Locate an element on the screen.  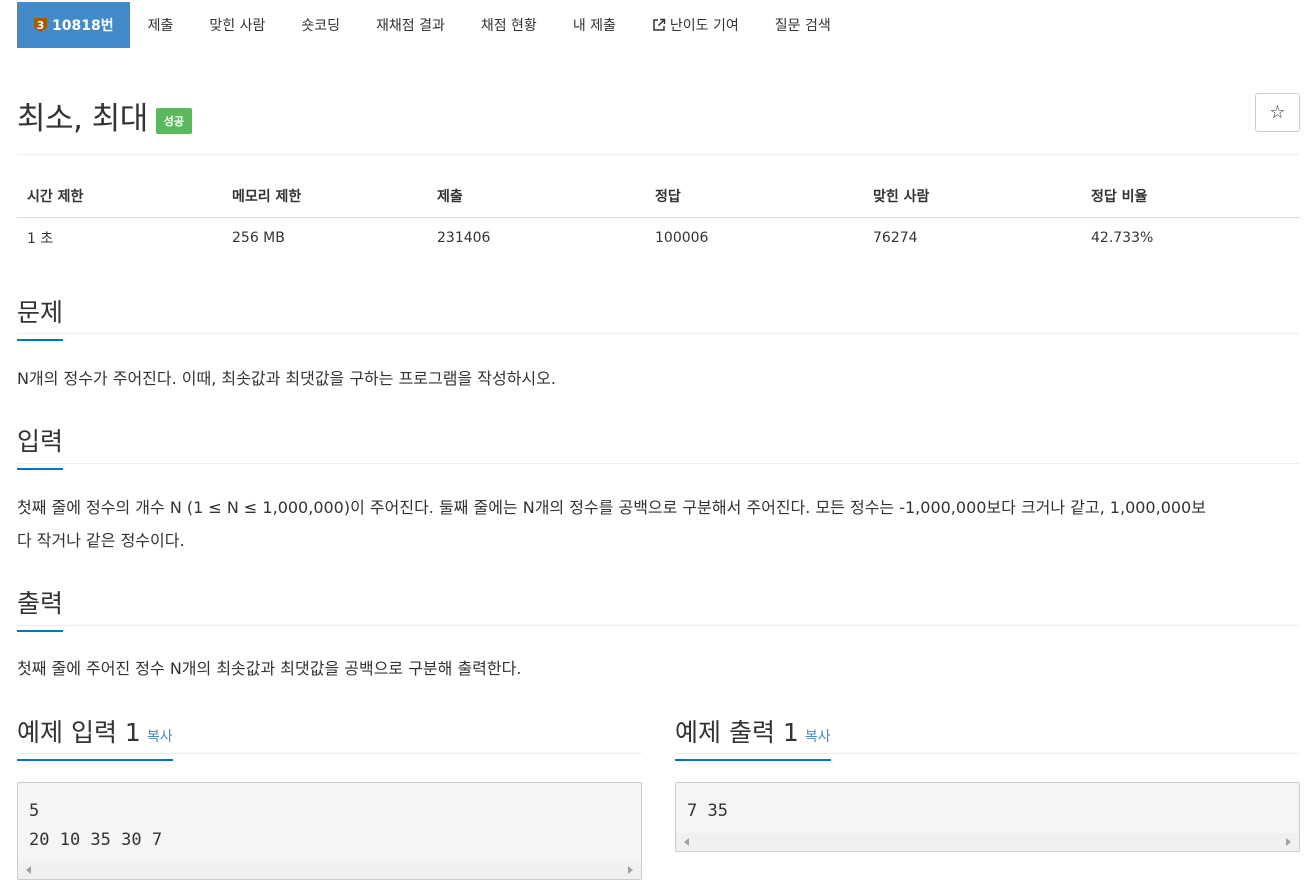
sample-output-box: 7 35 is located at coordinates (987, 817).